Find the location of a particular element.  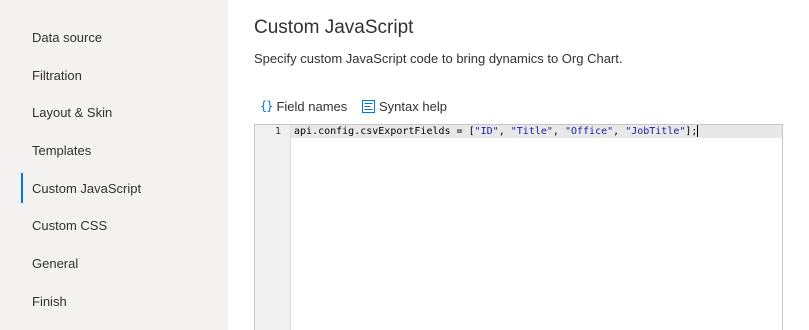

sidebar-item-custom-javascript: Custom JavaScript is located at coordinates (124, 188).